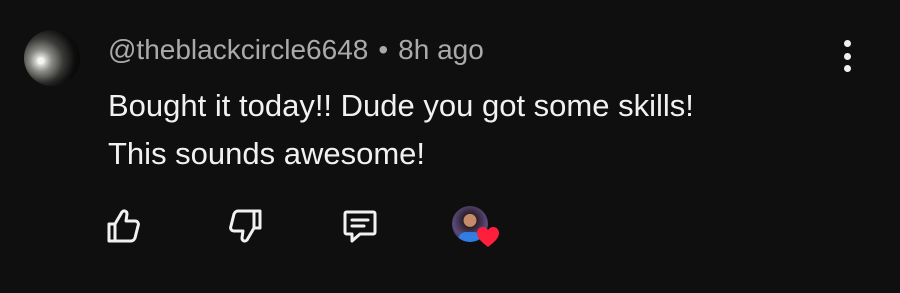 The height and width of the screenshot is (293, 900). What do you see at coordinates (476, 228) in the screenshot?
I see `creator-heart-badge` at bounding box center [476, 228].